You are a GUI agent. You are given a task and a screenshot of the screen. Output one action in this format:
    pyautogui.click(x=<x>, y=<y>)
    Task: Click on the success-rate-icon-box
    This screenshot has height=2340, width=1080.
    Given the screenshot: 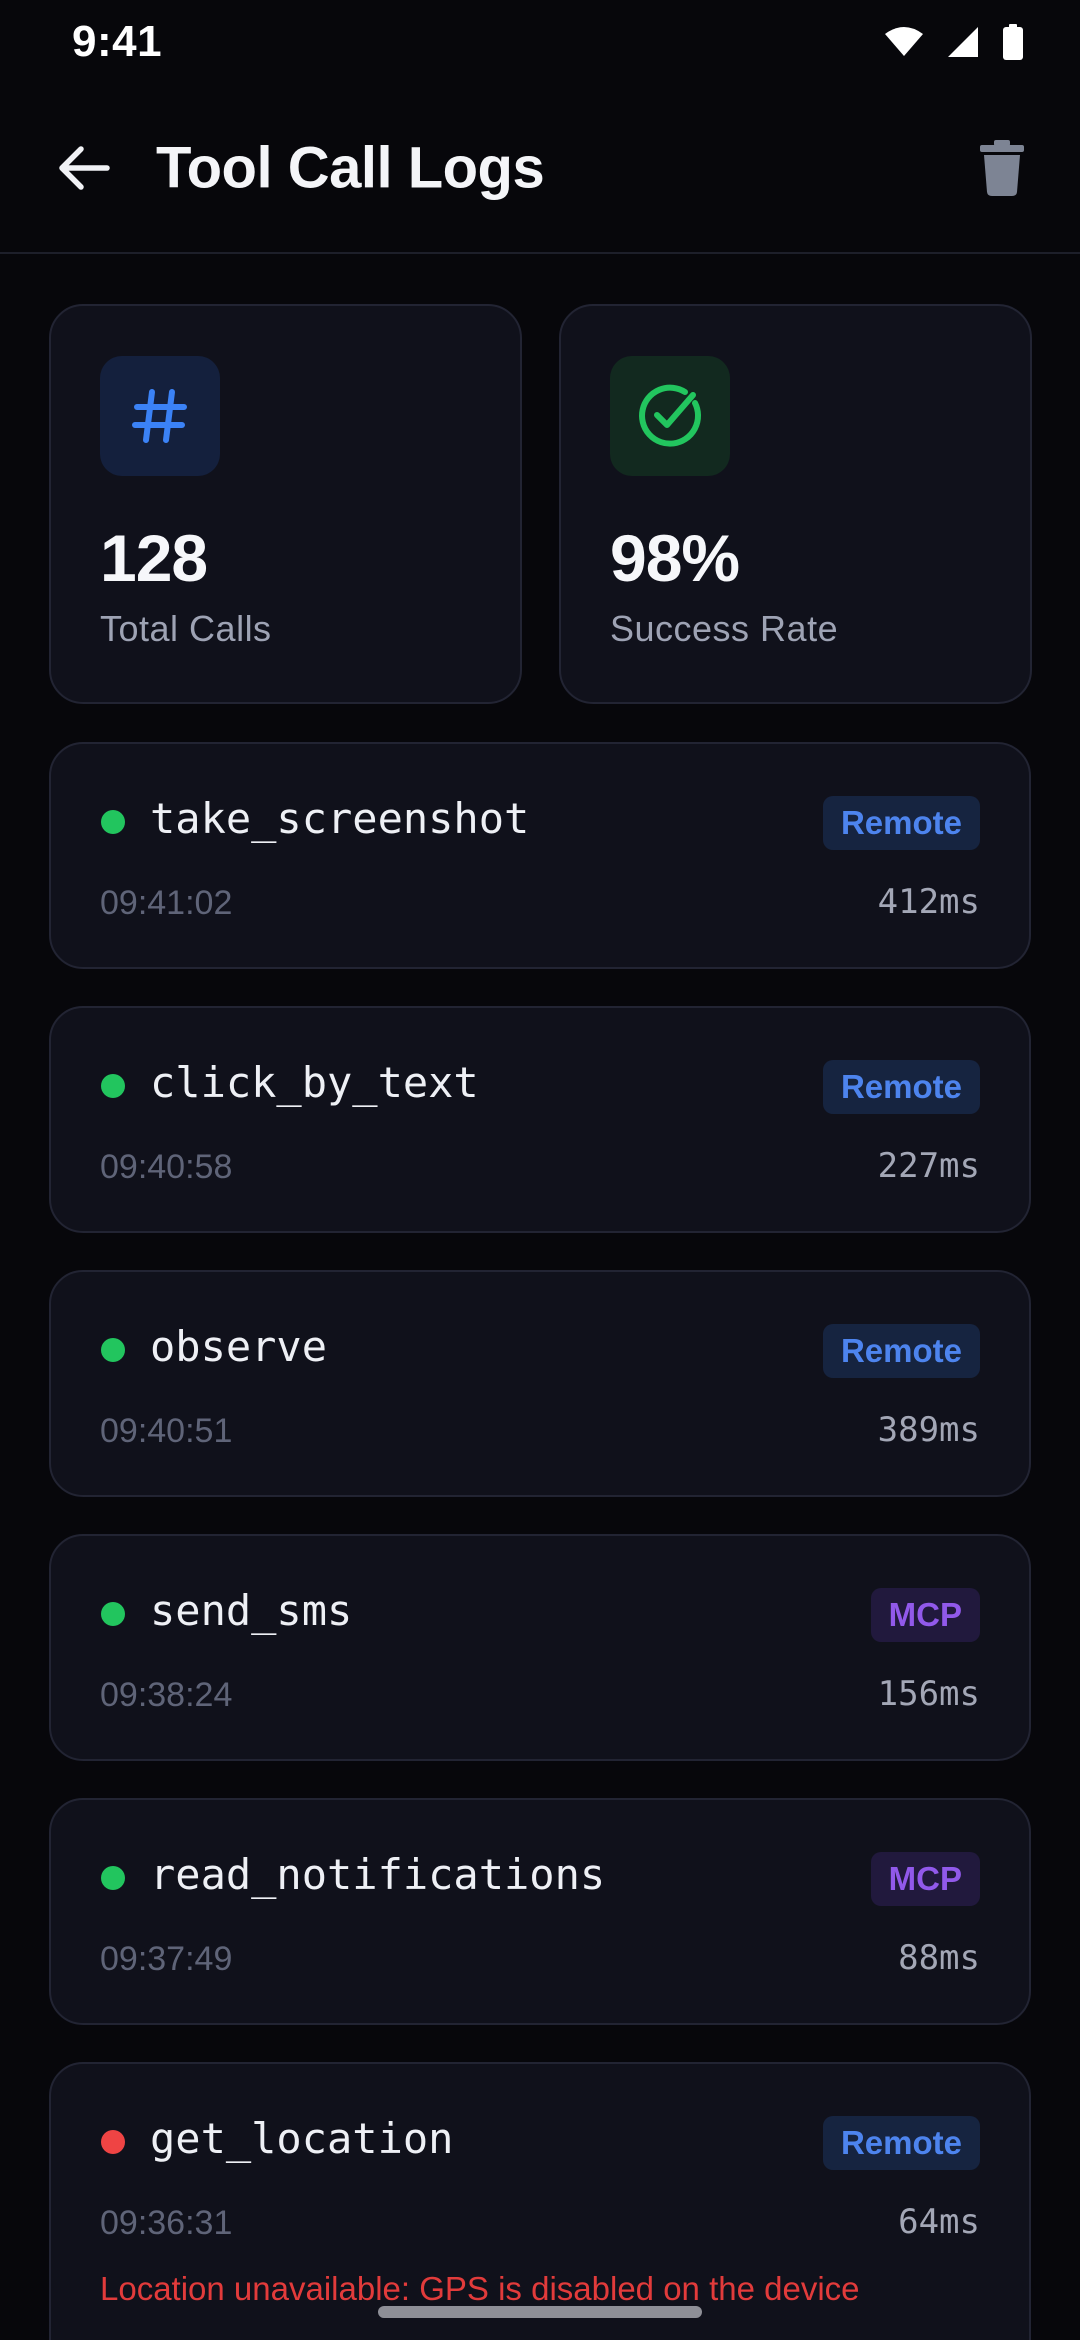 What is the action you would take?
    pyautogui.click(x=670, y=416)
    